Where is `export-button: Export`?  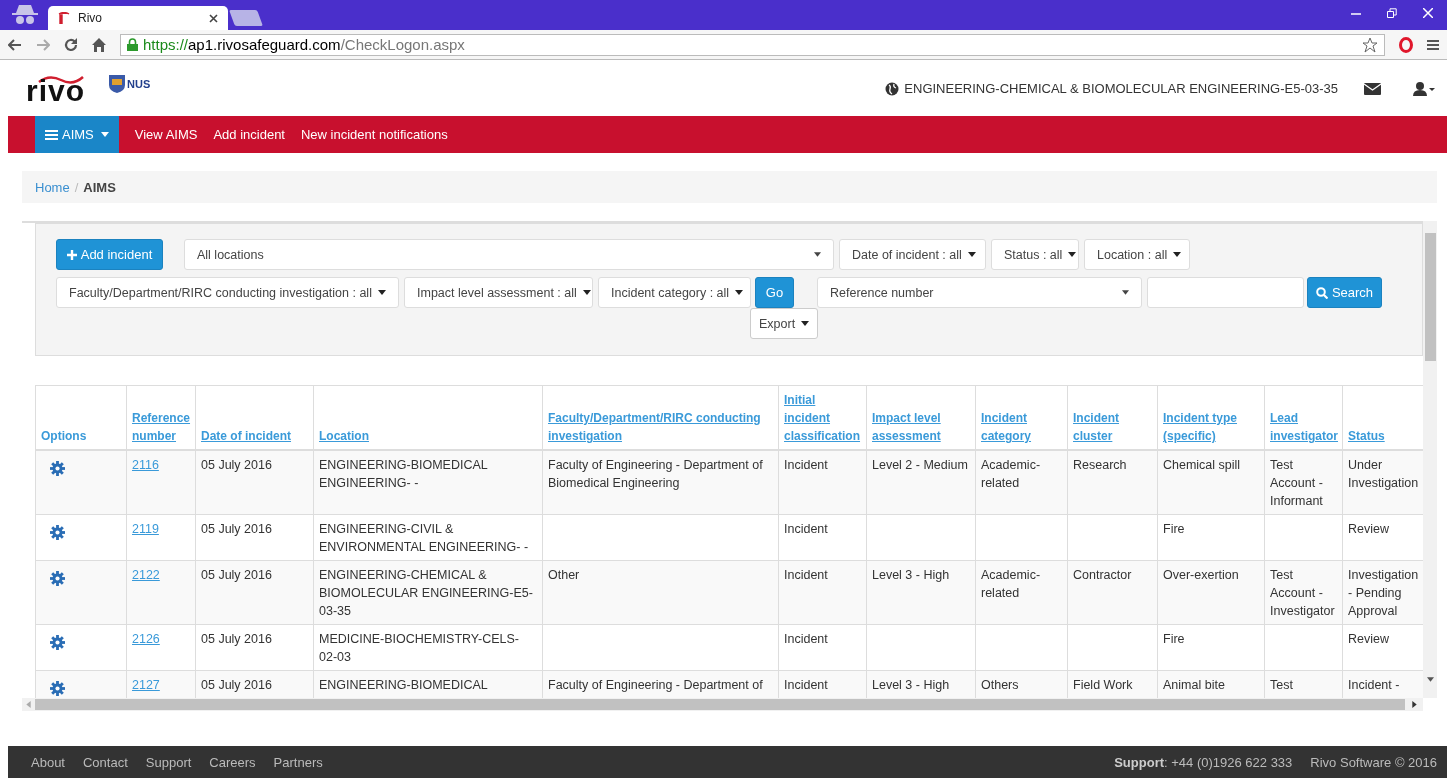 export-button: Export is located at coordinates (784, 323).